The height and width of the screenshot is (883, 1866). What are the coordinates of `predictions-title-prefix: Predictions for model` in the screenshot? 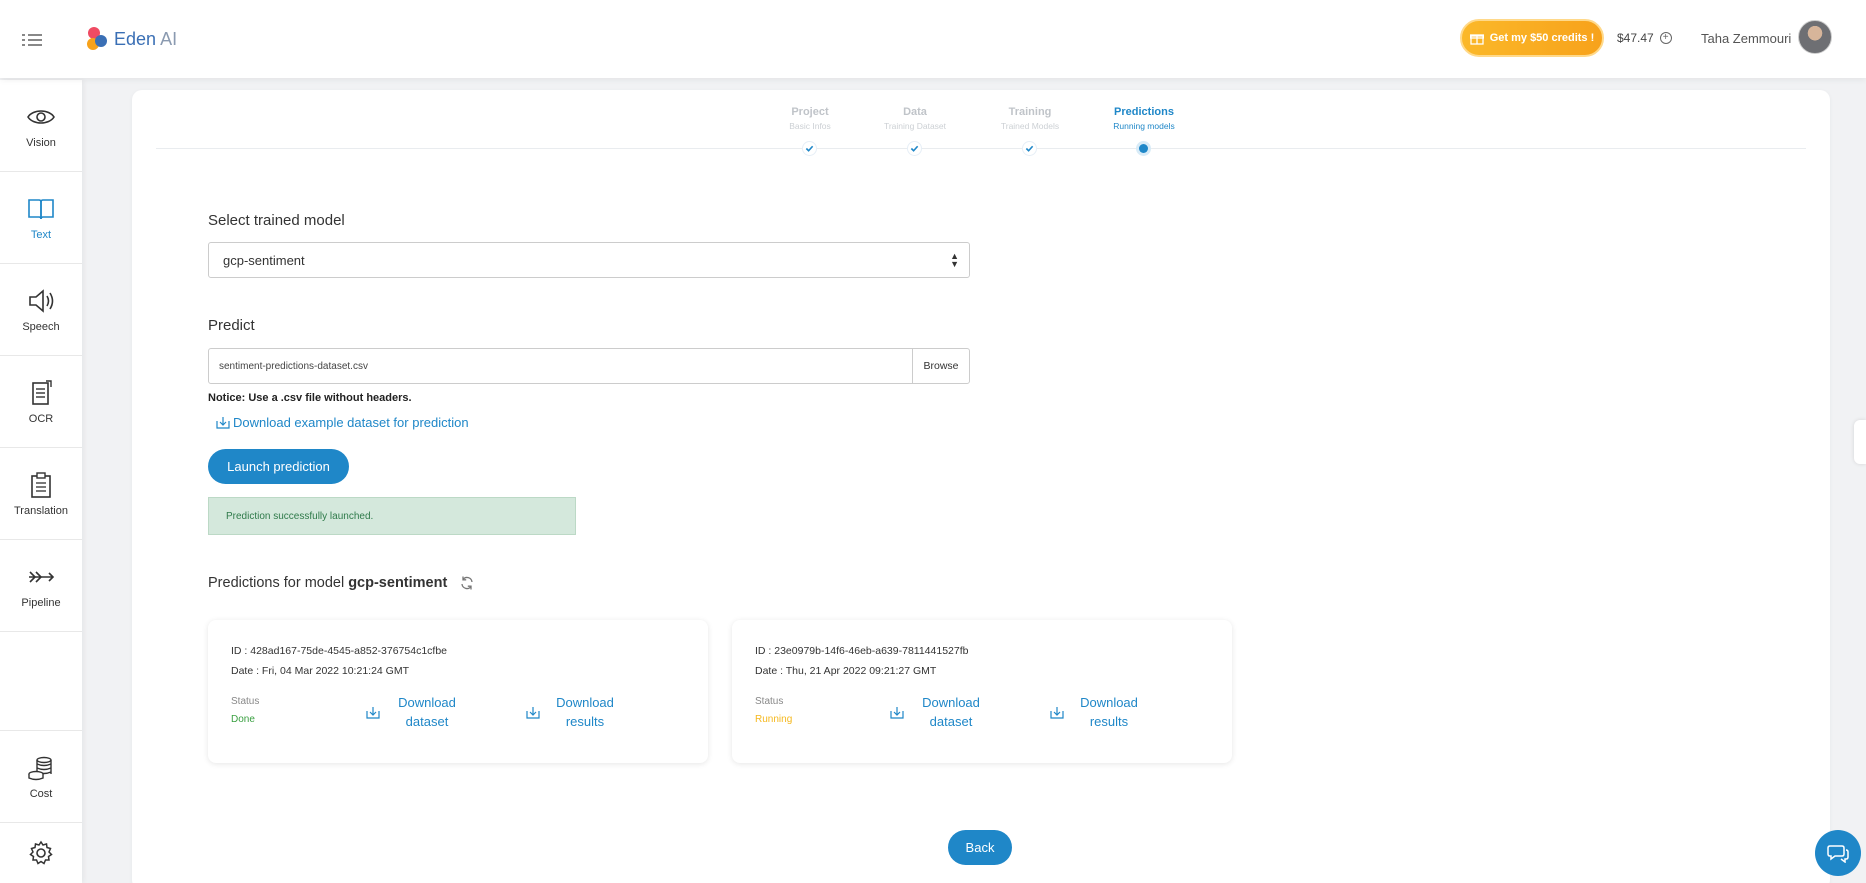 It's located at (276, 583).